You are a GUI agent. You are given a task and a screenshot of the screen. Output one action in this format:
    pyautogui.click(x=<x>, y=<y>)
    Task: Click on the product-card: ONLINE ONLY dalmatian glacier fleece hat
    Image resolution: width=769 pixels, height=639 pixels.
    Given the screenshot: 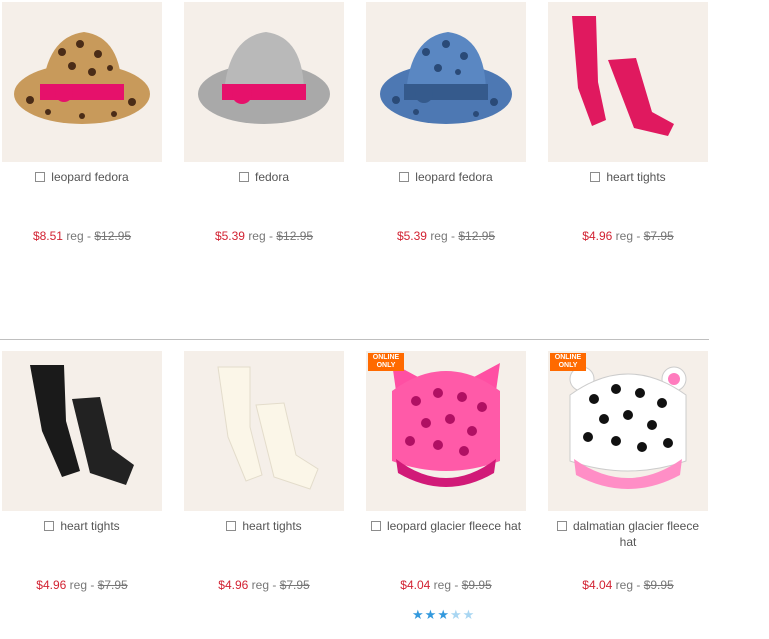 What is the action you would take?
    pyautogui.click(x=628, y=450)
    